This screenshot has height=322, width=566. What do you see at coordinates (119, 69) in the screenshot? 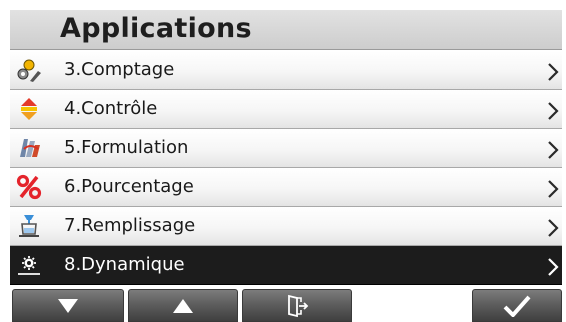
I see `menu-item-label: 3.Comptage` at bounding box center [119, 69].